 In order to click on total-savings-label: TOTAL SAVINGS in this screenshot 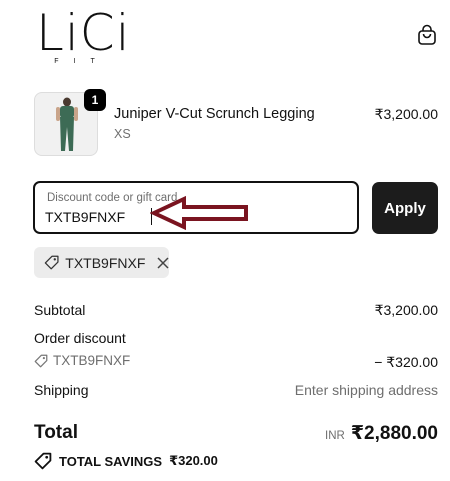, I will do `click(111, 461)`.